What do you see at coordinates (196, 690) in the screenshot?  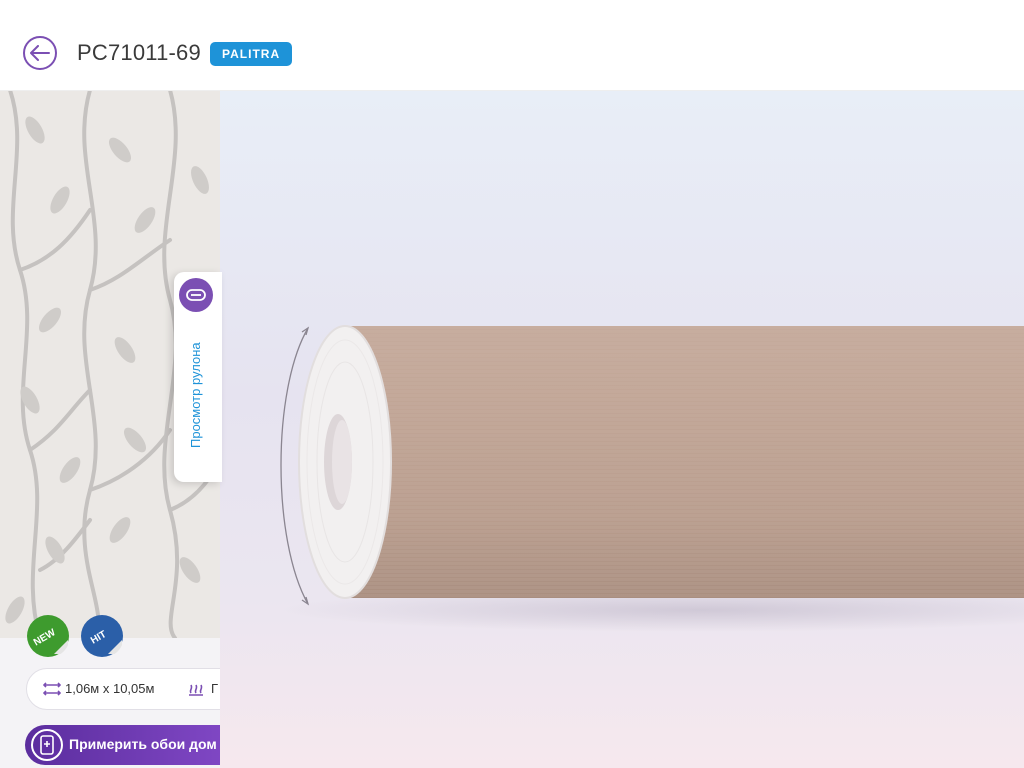 I see `heating-icon` at bounding box center [196, 690].